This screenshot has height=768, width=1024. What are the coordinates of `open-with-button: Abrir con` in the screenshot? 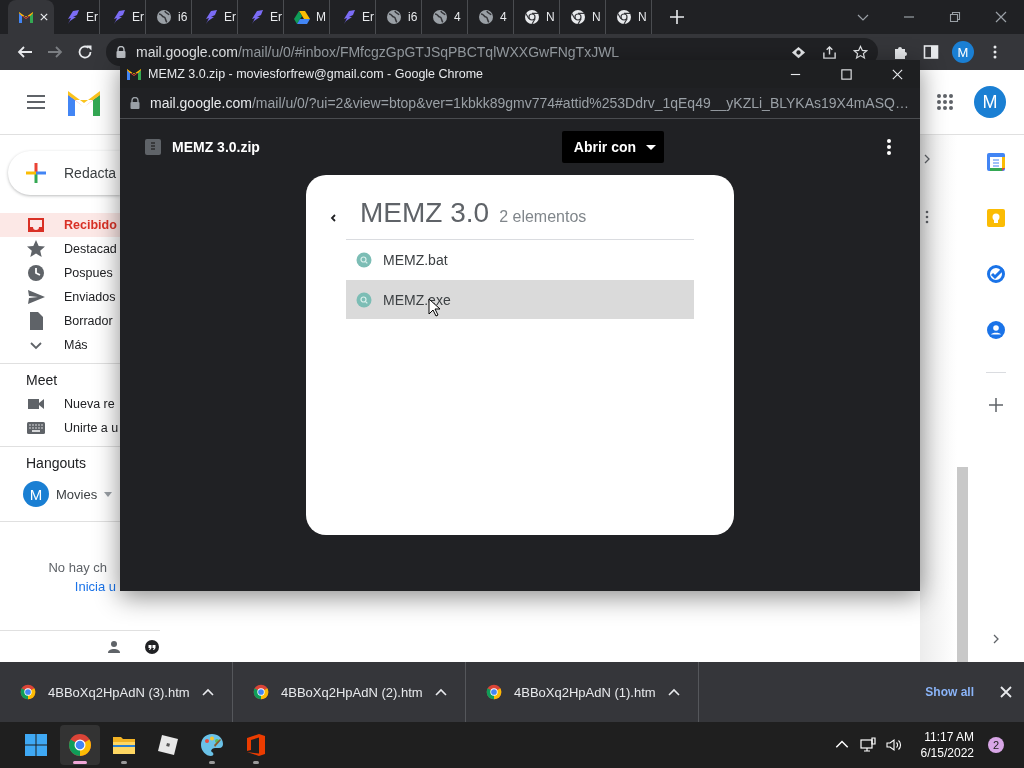 It's located at (613, 147).